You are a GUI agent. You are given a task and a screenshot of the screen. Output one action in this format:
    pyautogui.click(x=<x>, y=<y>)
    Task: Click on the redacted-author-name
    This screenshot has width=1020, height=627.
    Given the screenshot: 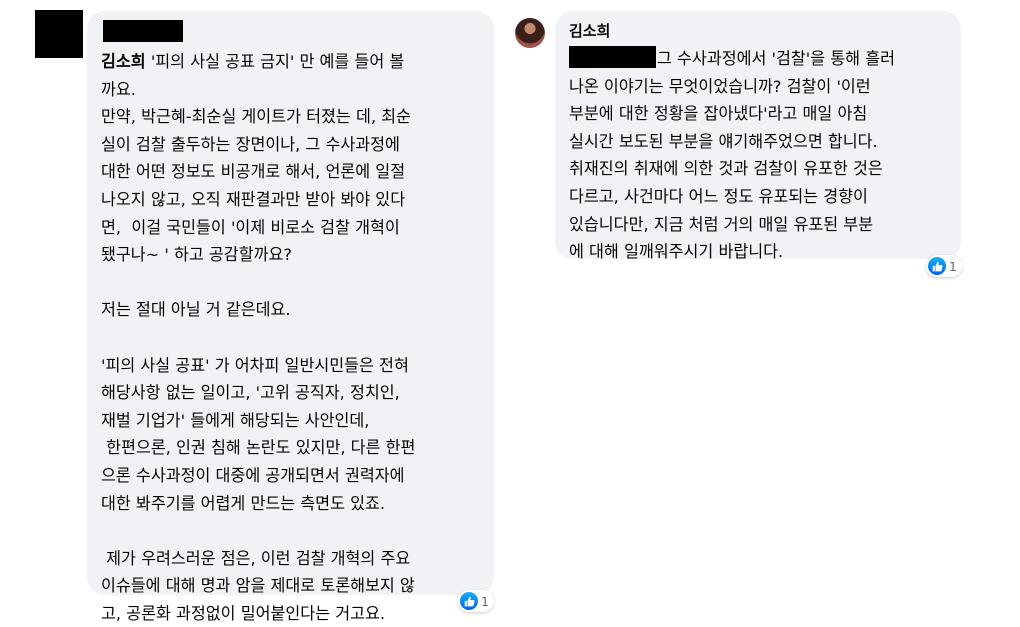 What is the action you would take?
    pyautogui.click(x=143, y=31)
    